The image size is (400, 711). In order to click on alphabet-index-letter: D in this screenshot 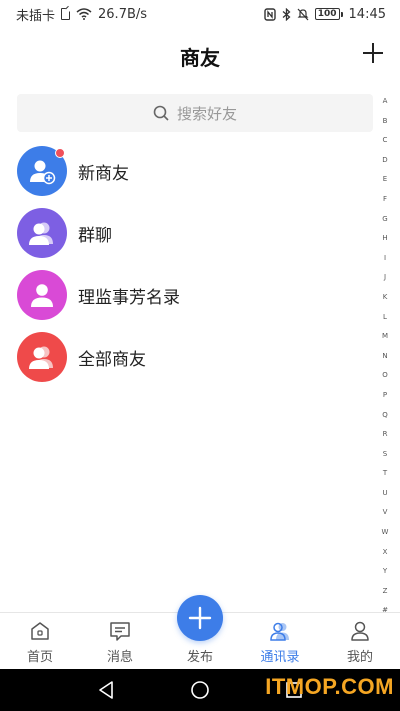, I will do `click(384, 161)`.